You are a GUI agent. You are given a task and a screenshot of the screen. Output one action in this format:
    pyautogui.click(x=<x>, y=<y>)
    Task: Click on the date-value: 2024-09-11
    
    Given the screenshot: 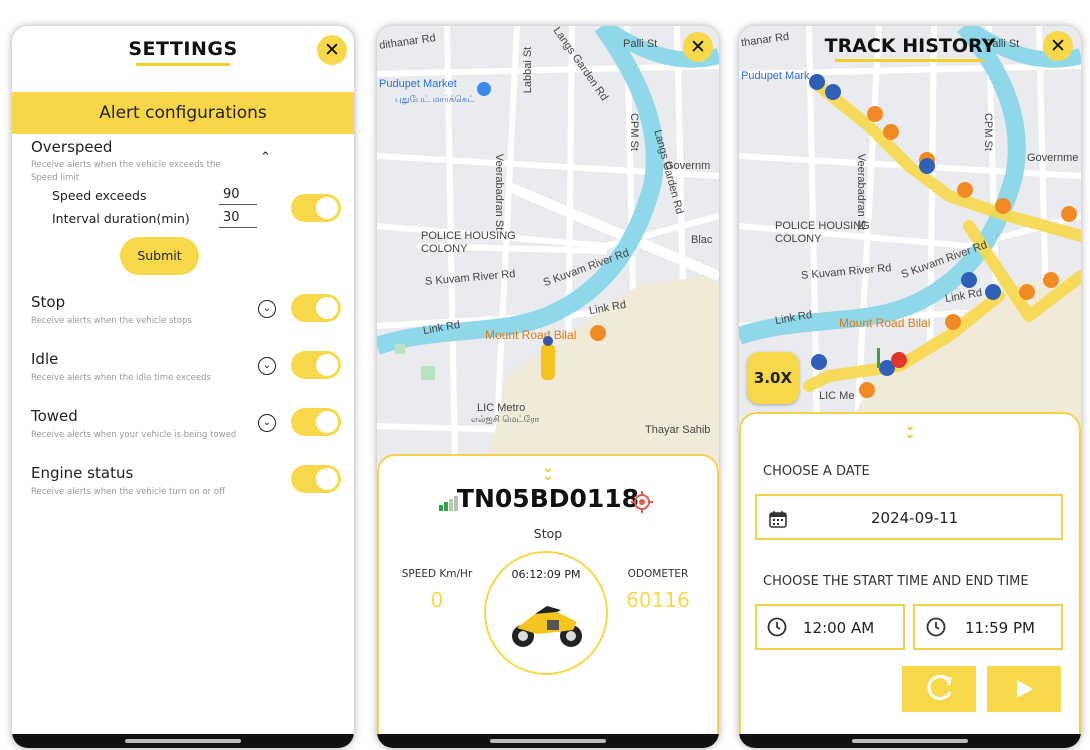 What is the action you would take?
    pyautogui.click(x=915, y=518)
    